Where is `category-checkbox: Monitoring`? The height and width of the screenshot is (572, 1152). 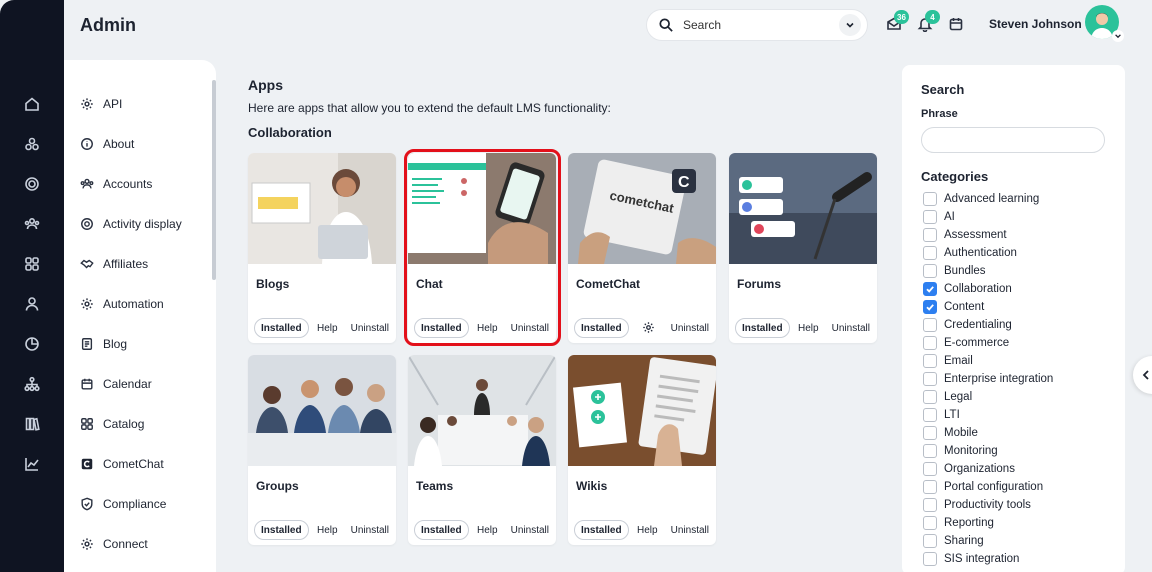
category-checkbox: Monitoring is located at coordinates (960, 451).